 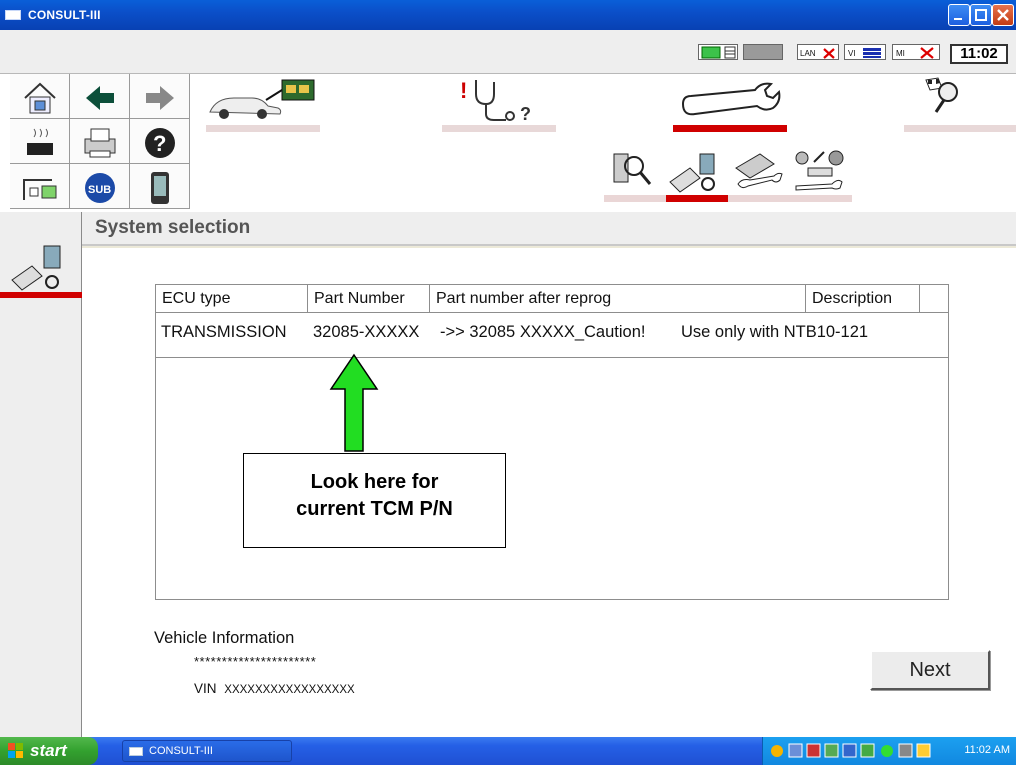 I want to click on diagnosis-mode-button: ! ?, so click(x=499, y=103).